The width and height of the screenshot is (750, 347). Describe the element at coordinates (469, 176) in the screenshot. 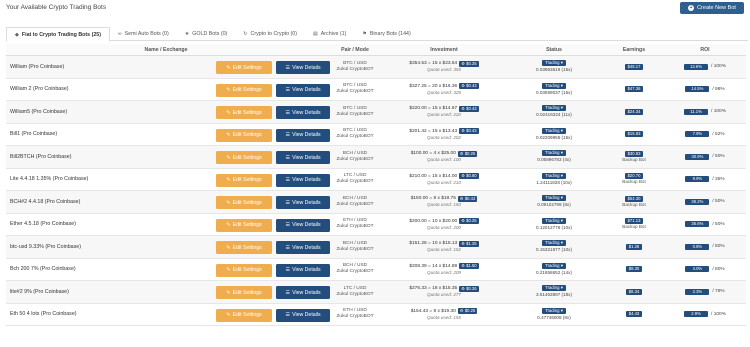

I see `investment-badge: ⚙ $0.60` at that location.